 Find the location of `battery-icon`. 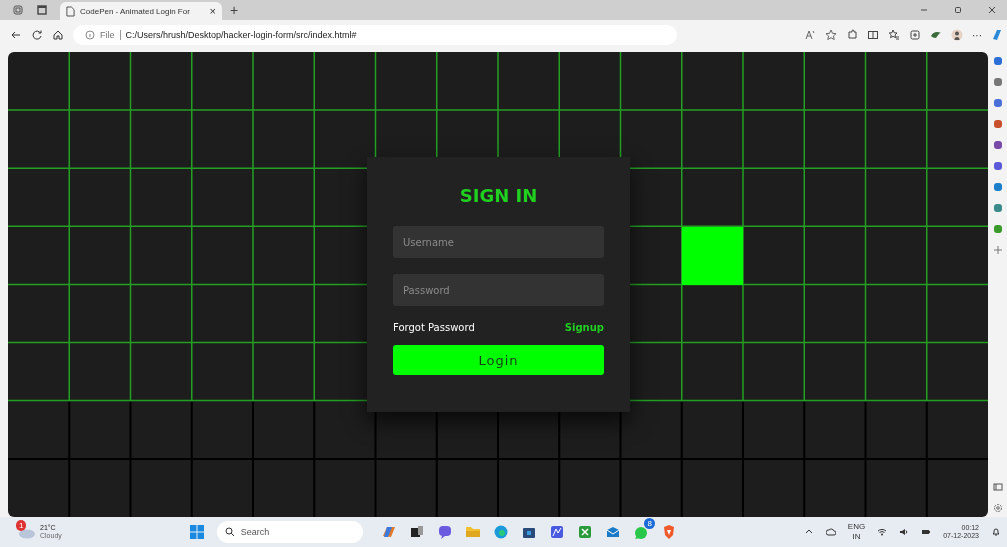

battery-icon is located at coordinates (926, 532).